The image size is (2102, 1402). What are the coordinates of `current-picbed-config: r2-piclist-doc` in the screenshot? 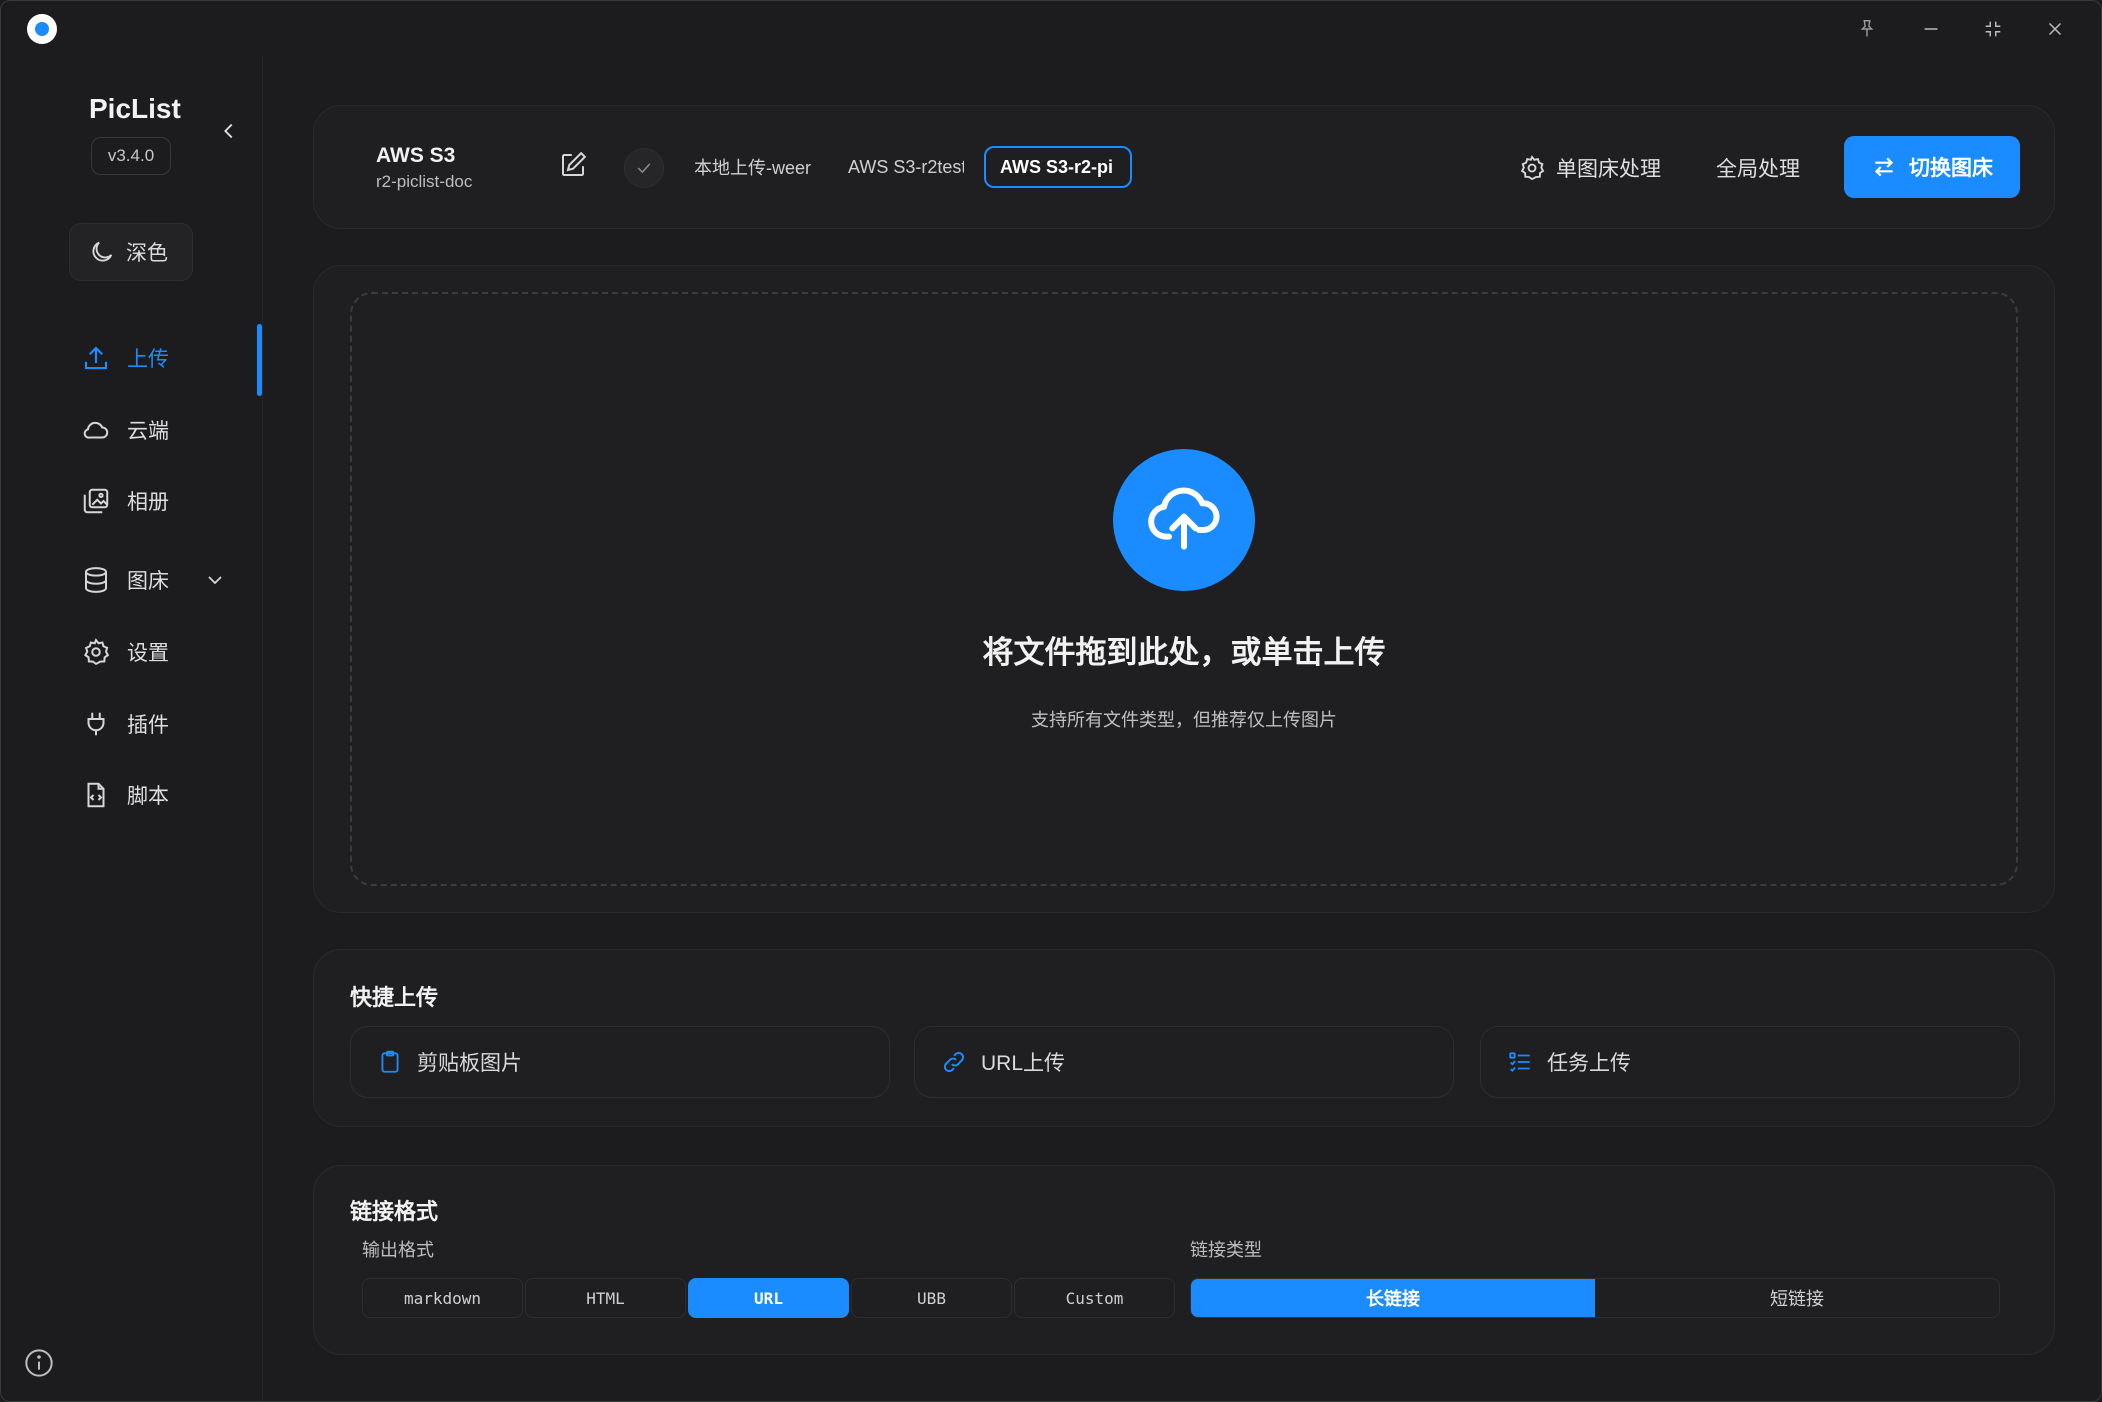 It's located at (424, 181).